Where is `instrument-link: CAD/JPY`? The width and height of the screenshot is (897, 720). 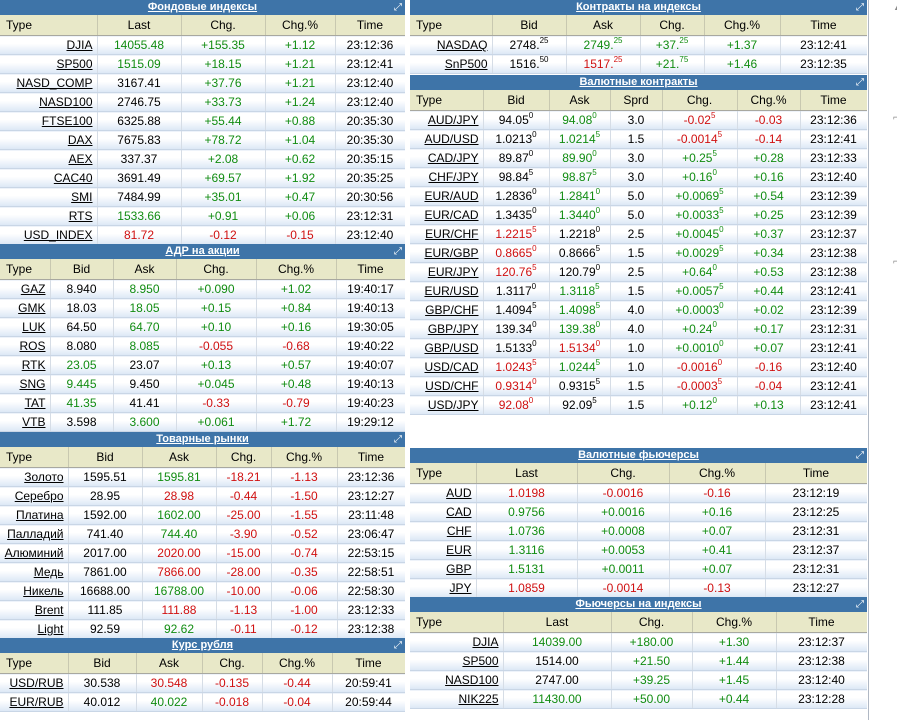
instrument-link: CAD/JPY is located at coordinates (446, 158).